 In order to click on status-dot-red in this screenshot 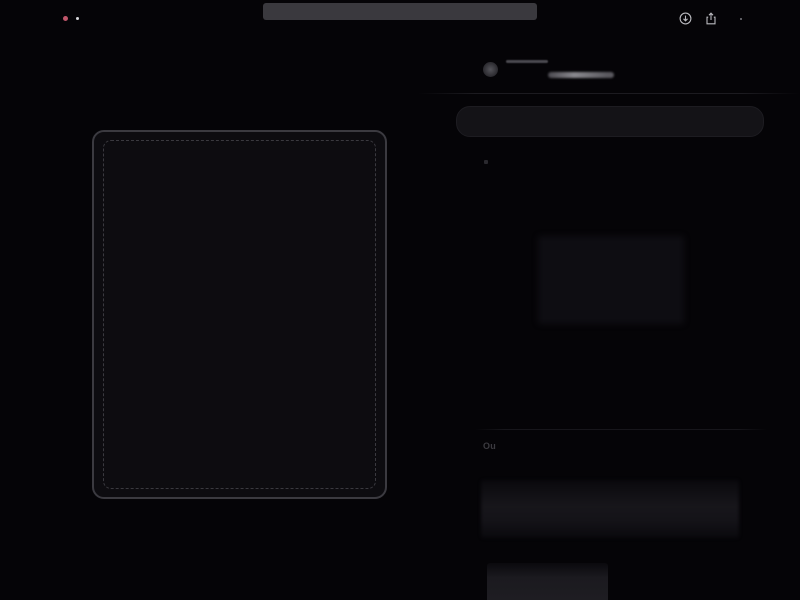, I will do `click(65, 18)`.